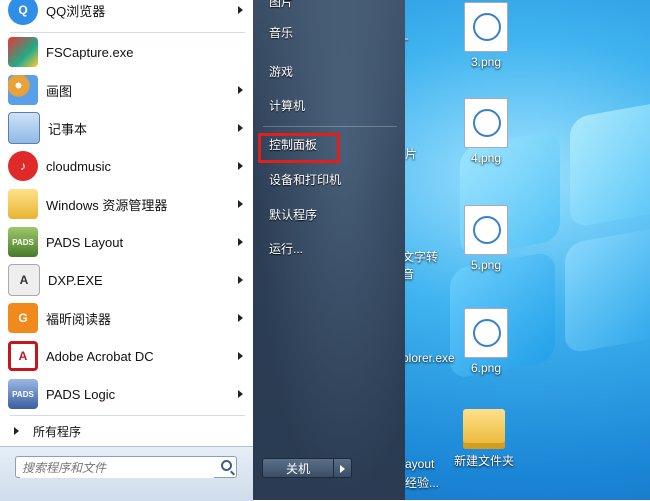 The height and width of the screenshot is (501, 650). Describe the element at coordinates (226, 465) in the screenshot. I see `search-icon` at that location.